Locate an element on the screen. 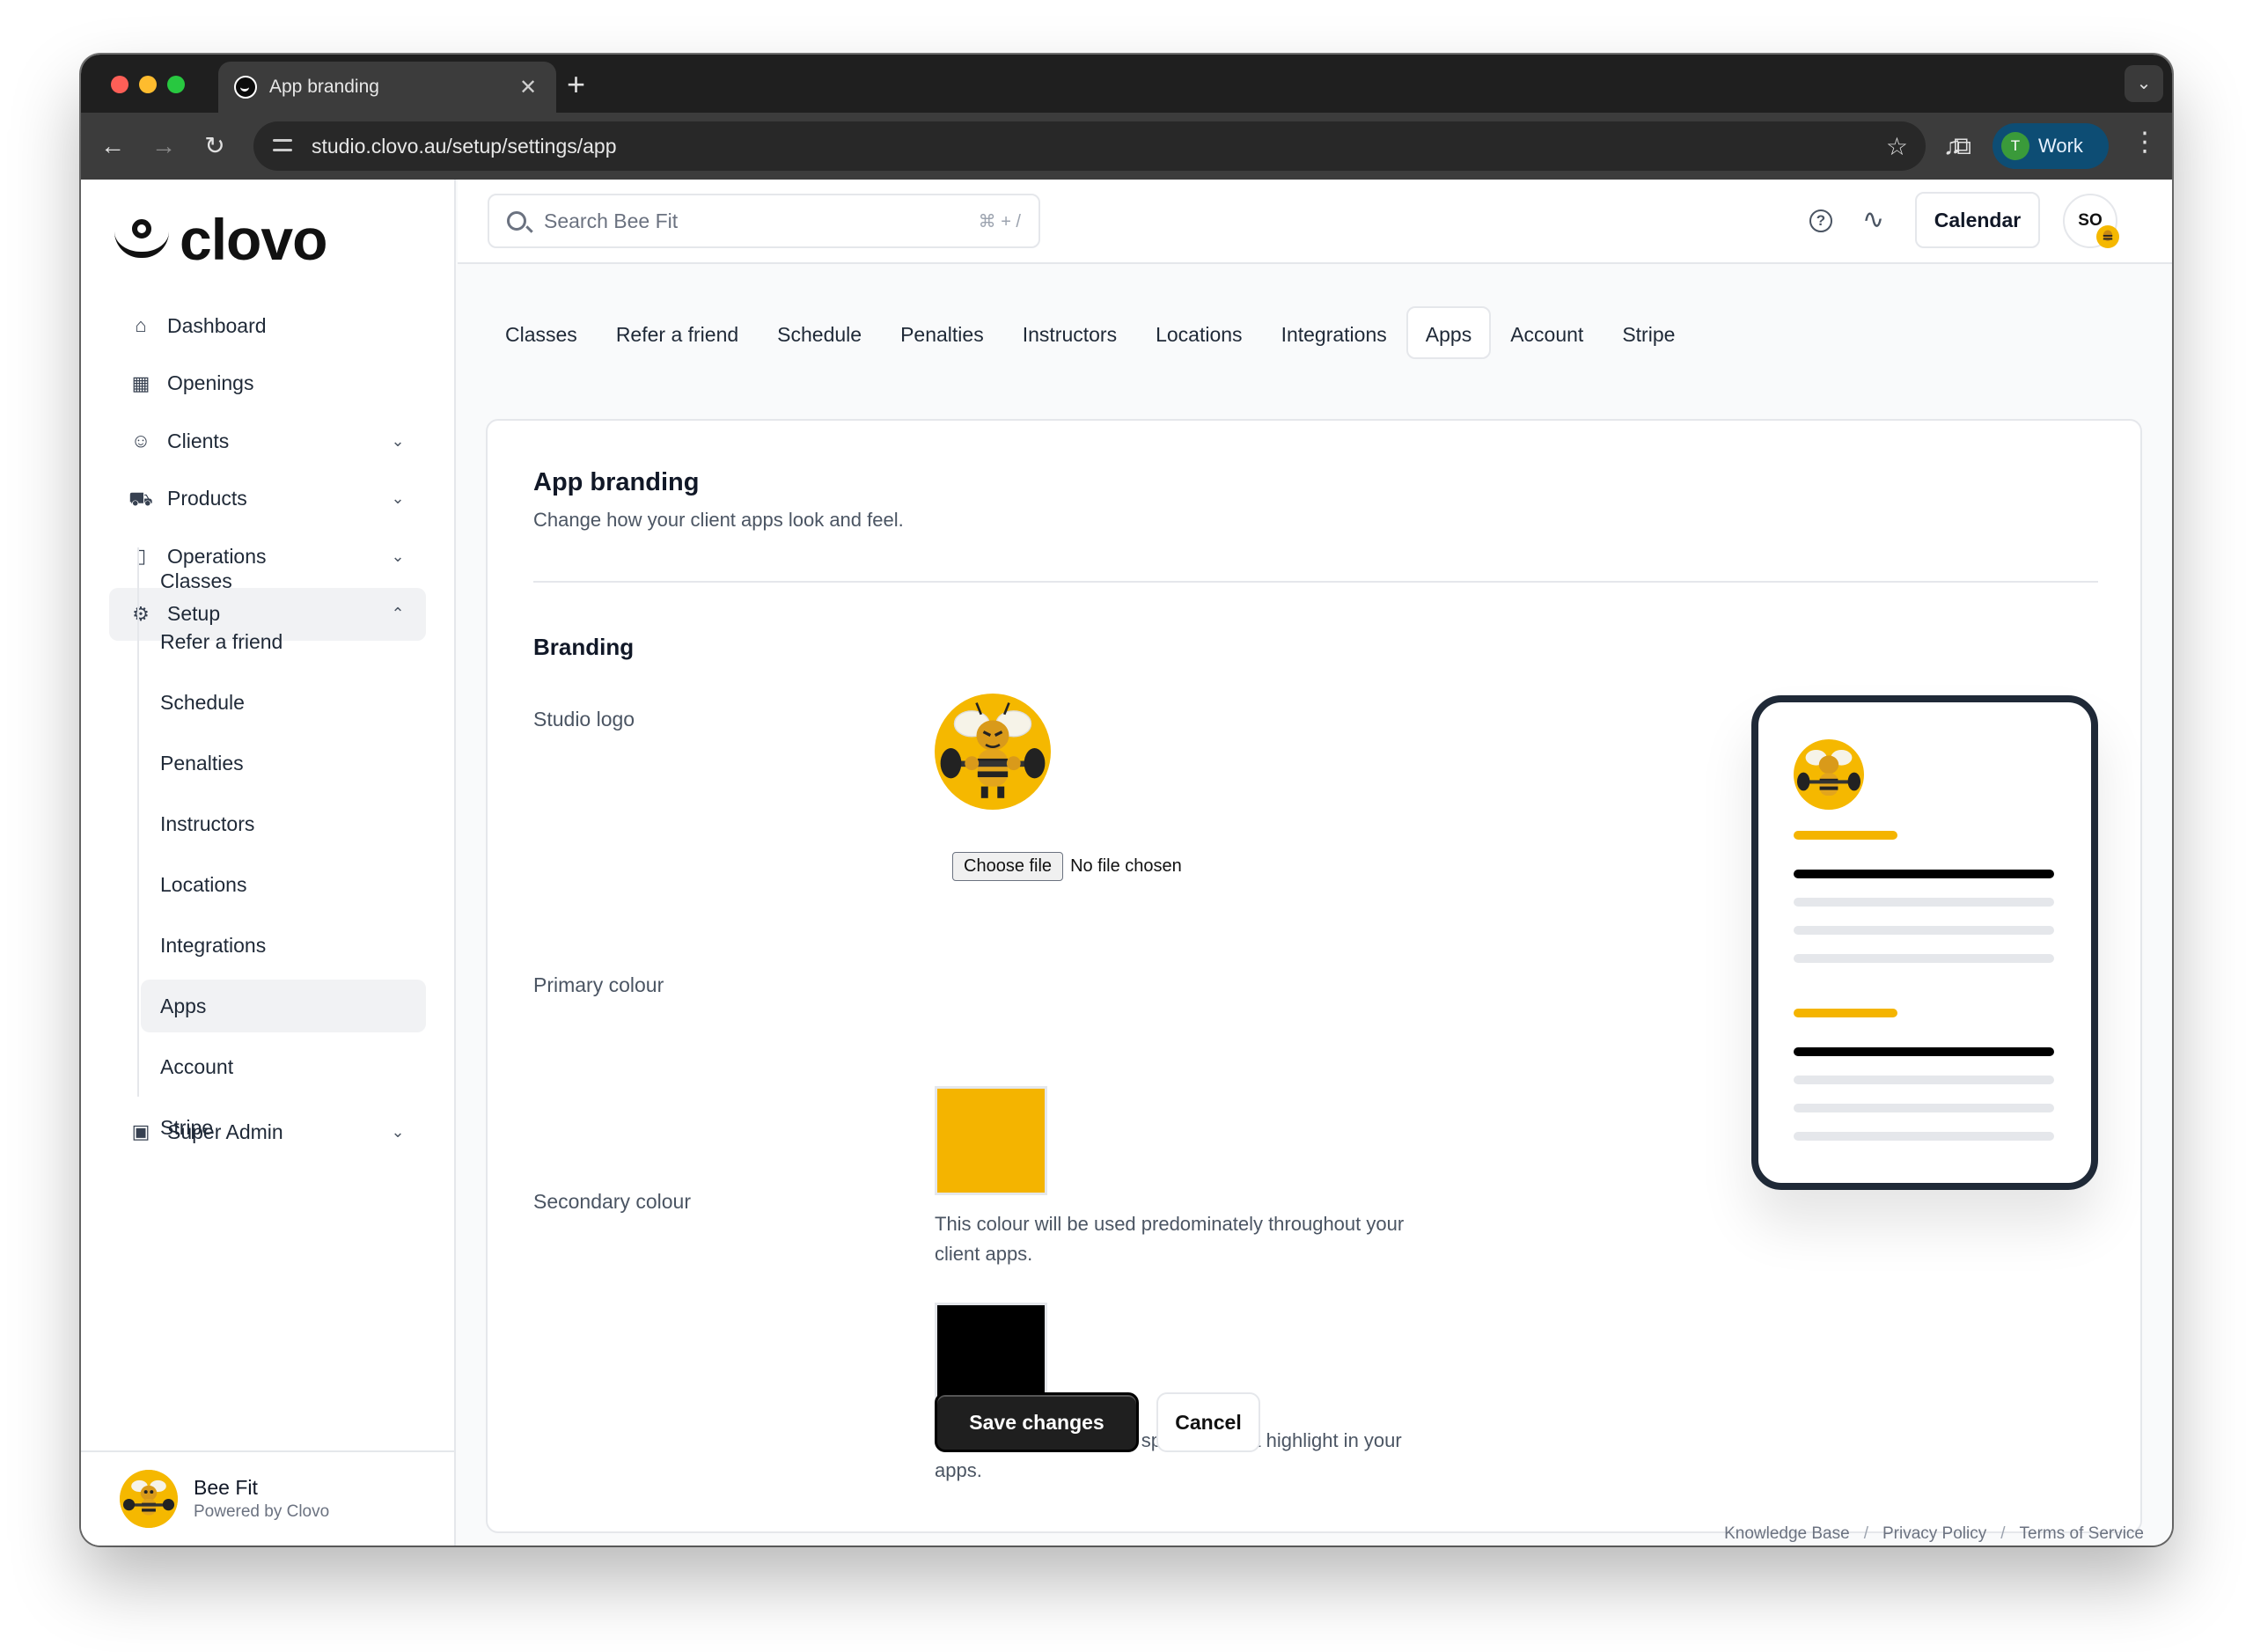 The height and width of the screenshot is (1652, 2253). tab-locations: Locations is located at coordinates (1198, 332).